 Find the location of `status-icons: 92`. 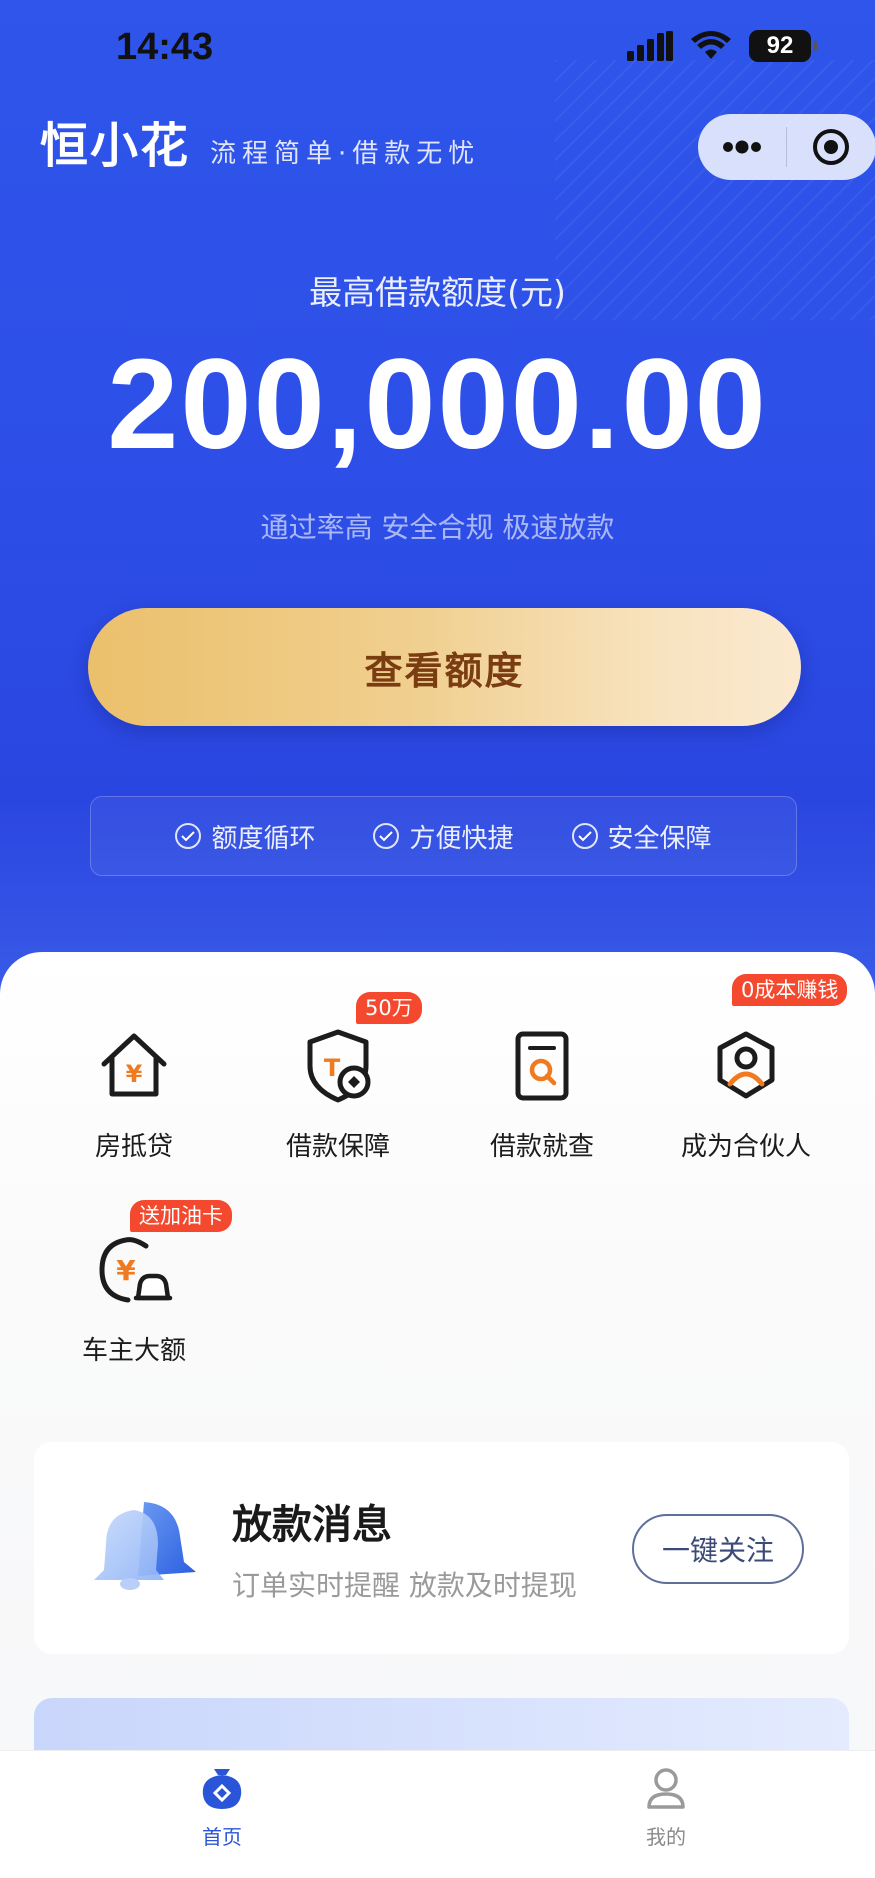

status-icons: 92 is located at coordinates (722, 46).